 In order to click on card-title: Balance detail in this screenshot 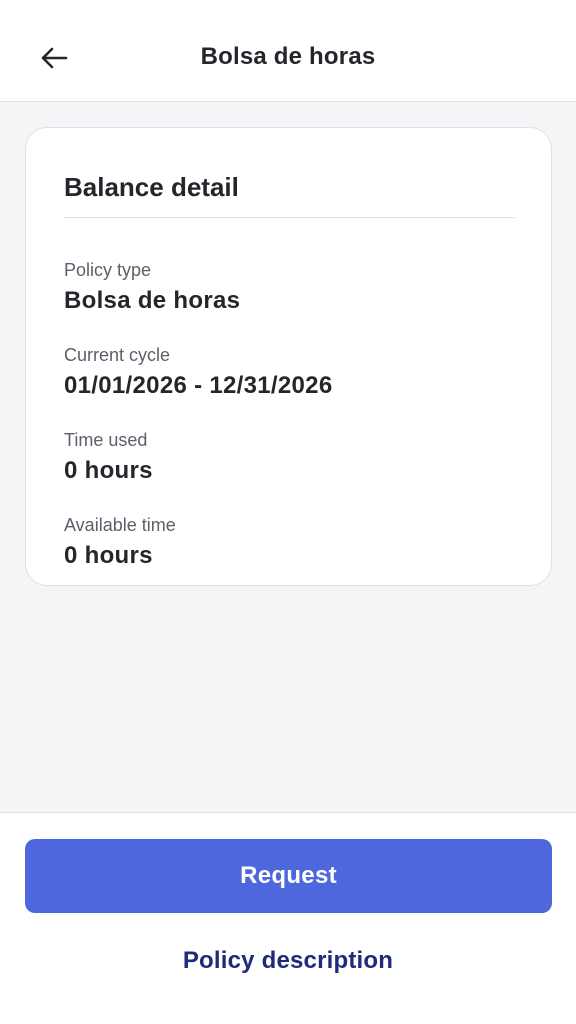, I will do `click(151, 187)`.